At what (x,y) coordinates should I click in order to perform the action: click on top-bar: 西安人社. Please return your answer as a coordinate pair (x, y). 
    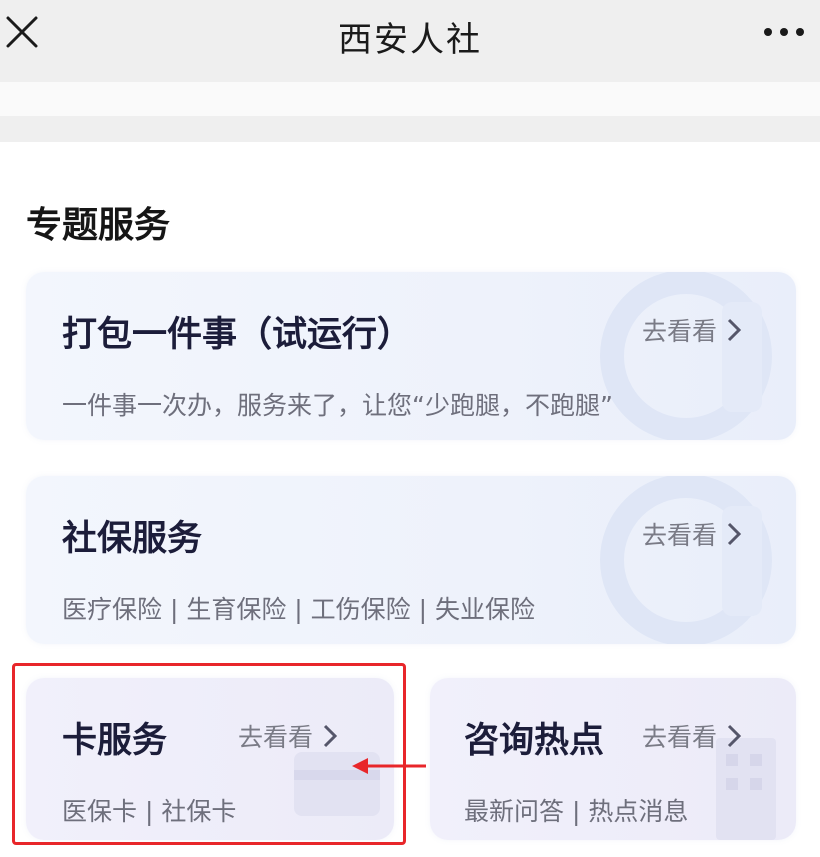
    Looking at the image, I should click on (410, 41).